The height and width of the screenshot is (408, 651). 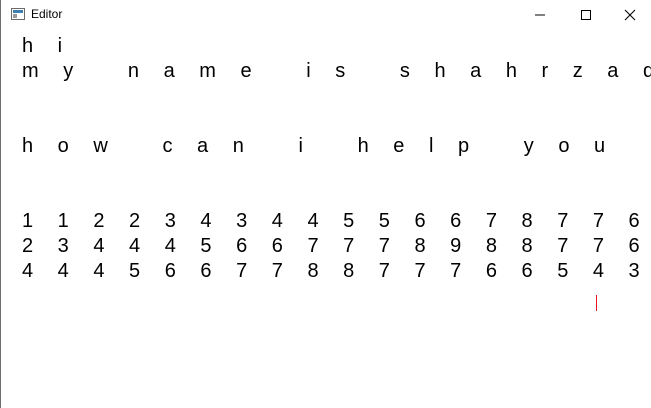 What do you see at coordinates (47, 14) in the screenshot?
I see `window-title: Editor` at bounding box center [47, 14].